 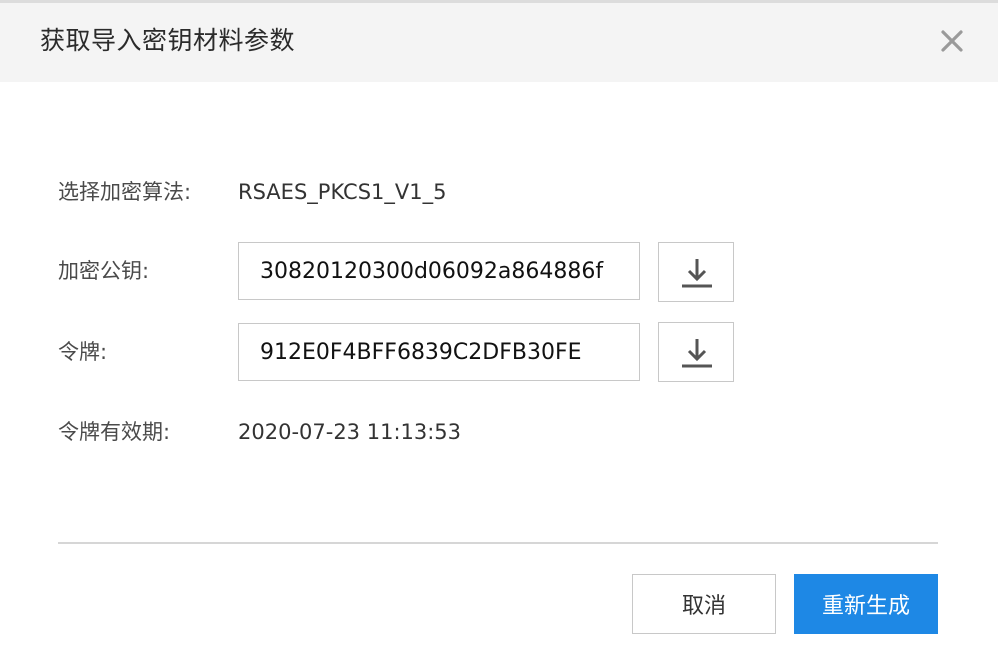 I want to click on algorithm-value: RSAES_PKCS1_V1_5, so click(x=342, y=192).